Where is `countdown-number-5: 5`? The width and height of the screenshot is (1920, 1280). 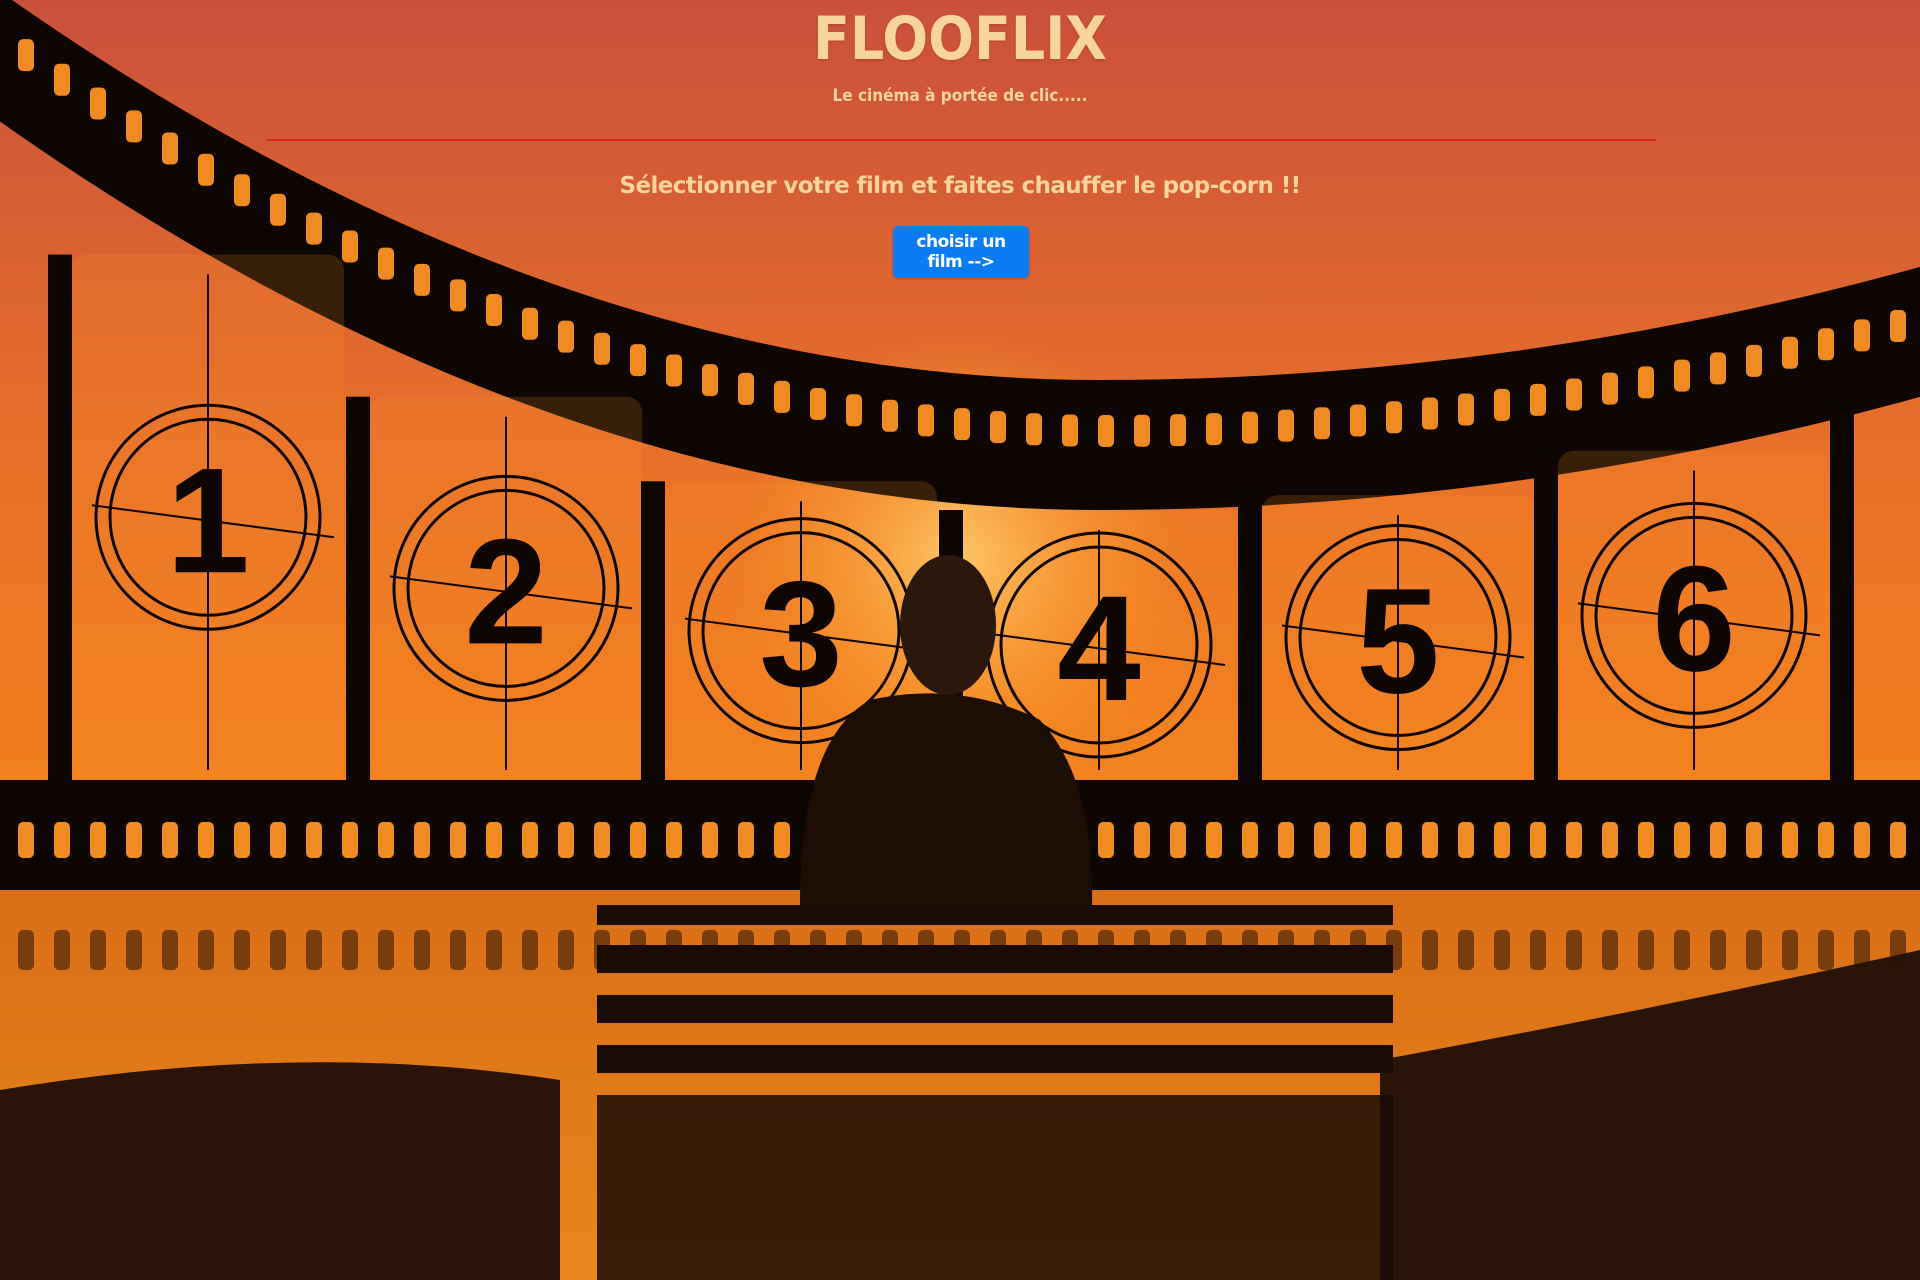
countdown-number-5: 5 is located at coordinates (1397, 641).